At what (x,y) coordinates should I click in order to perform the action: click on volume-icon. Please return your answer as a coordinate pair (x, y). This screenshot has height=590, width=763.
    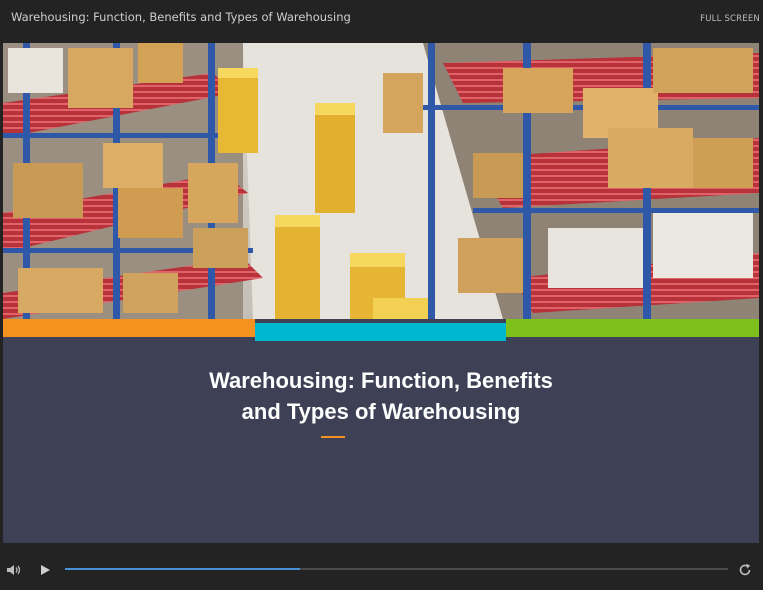
    Looking at the image, I should click on (14, 569).